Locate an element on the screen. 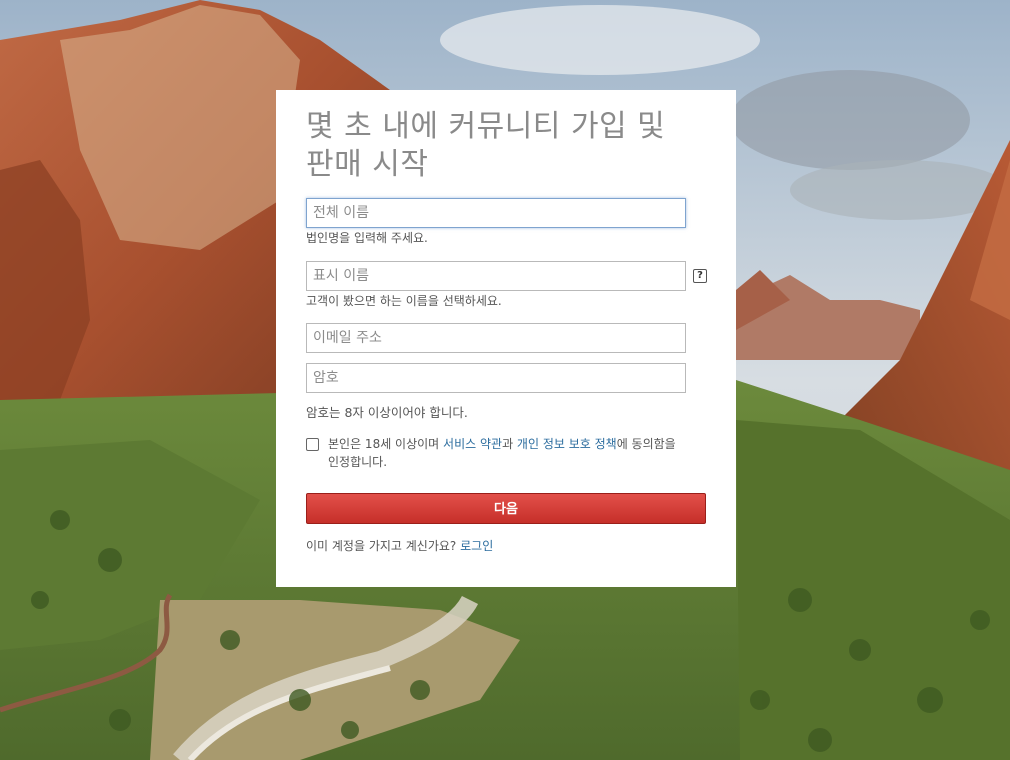 This screenshot has height=760, width=1010. email-input is located at coordinates (496, 338).